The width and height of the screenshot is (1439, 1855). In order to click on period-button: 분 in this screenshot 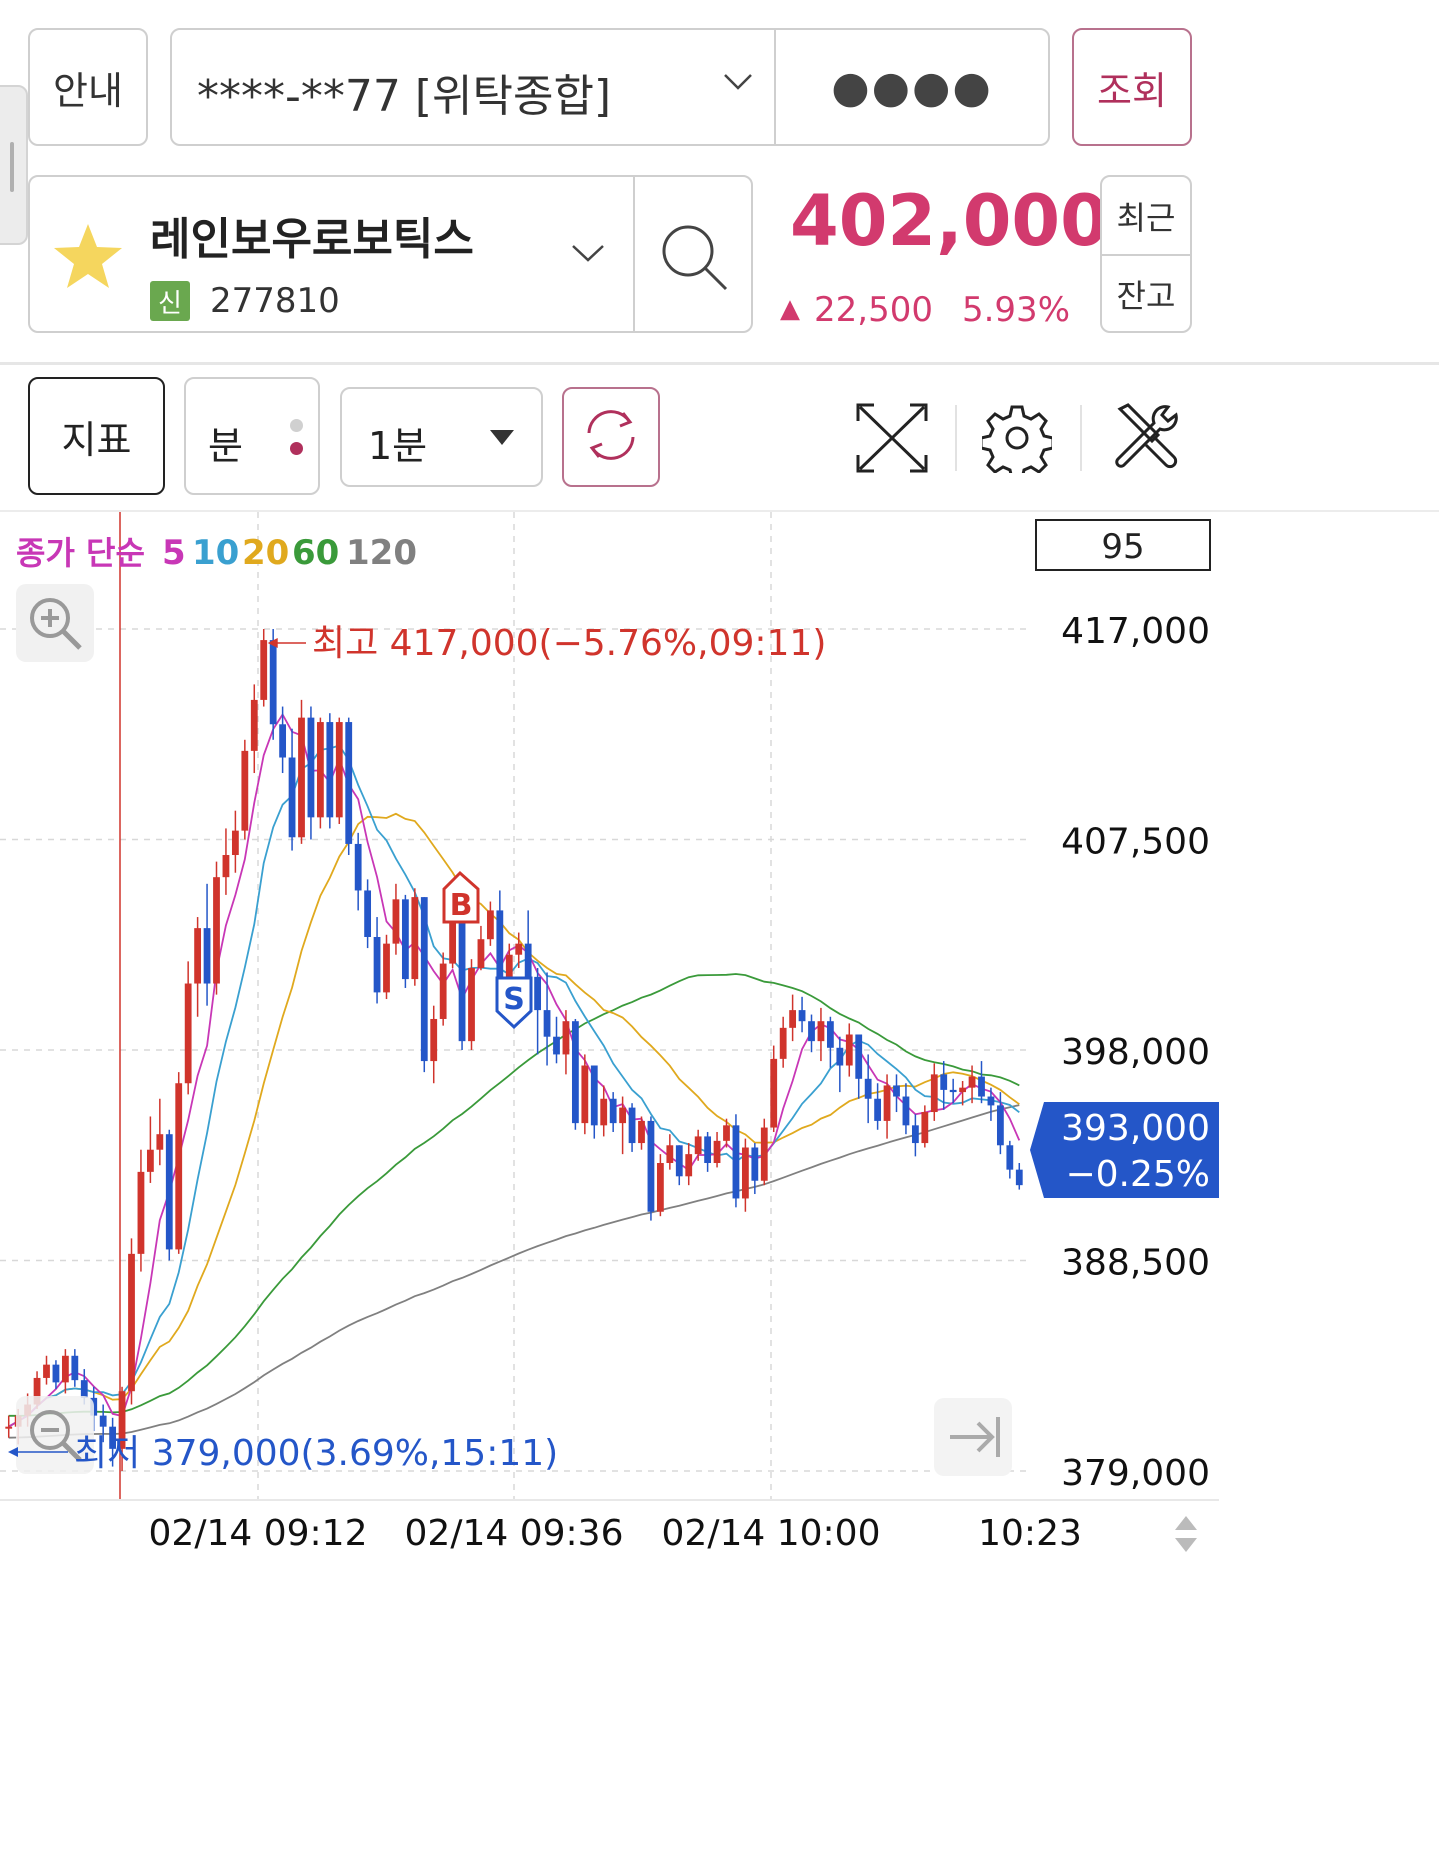, I will do `click(252, 436)`.